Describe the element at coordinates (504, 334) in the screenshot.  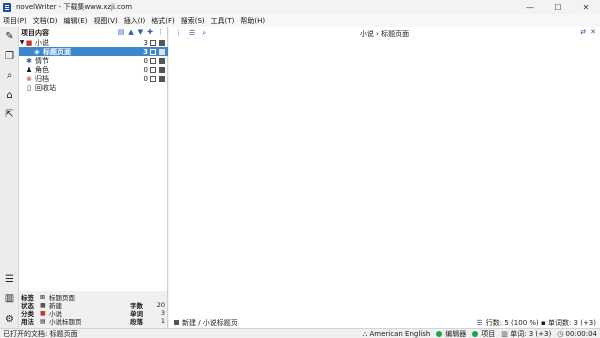
I see `stats-small-icon: ▥` at that location.